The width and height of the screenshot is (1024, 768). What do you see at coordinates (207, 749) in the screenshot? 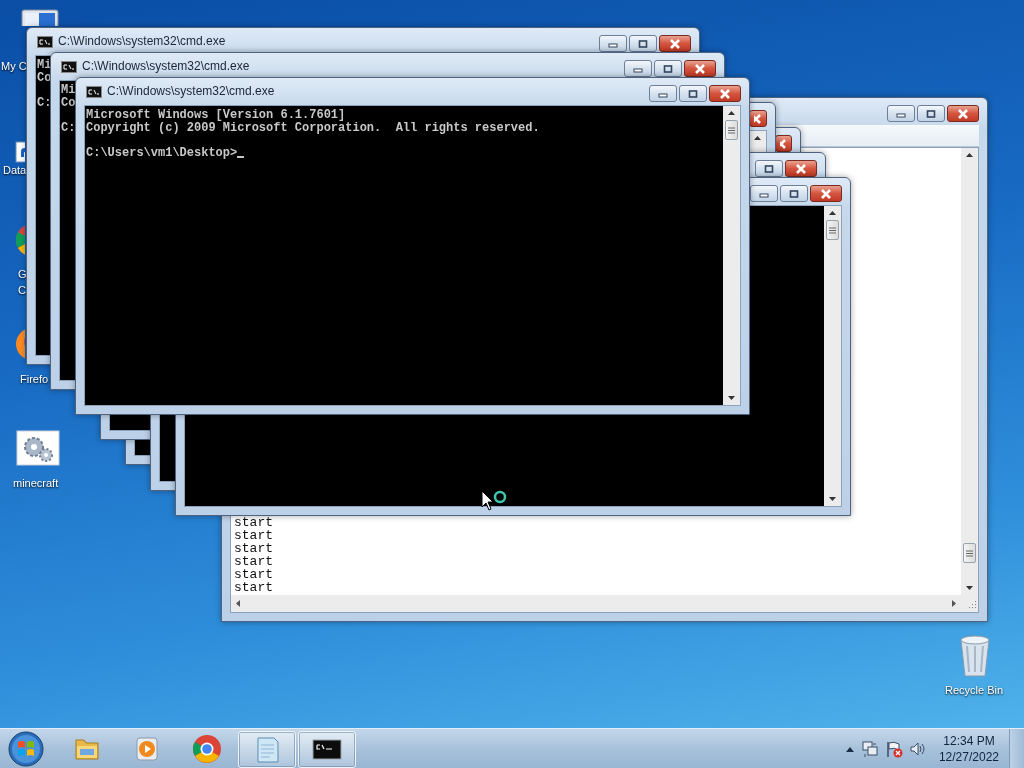
I see `chrome-icon` at bounding box center [207, 749].